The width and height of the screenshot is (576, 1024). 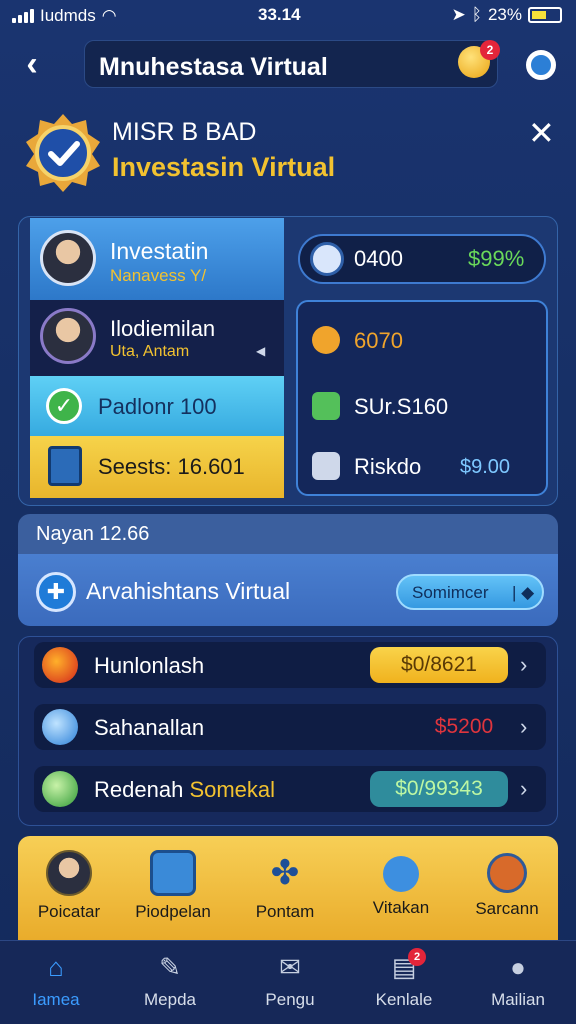 I want to click on status-bar: Iudmds ◠ 33.14 ➤ ᛒ 23%, so click(x=288, y=16).